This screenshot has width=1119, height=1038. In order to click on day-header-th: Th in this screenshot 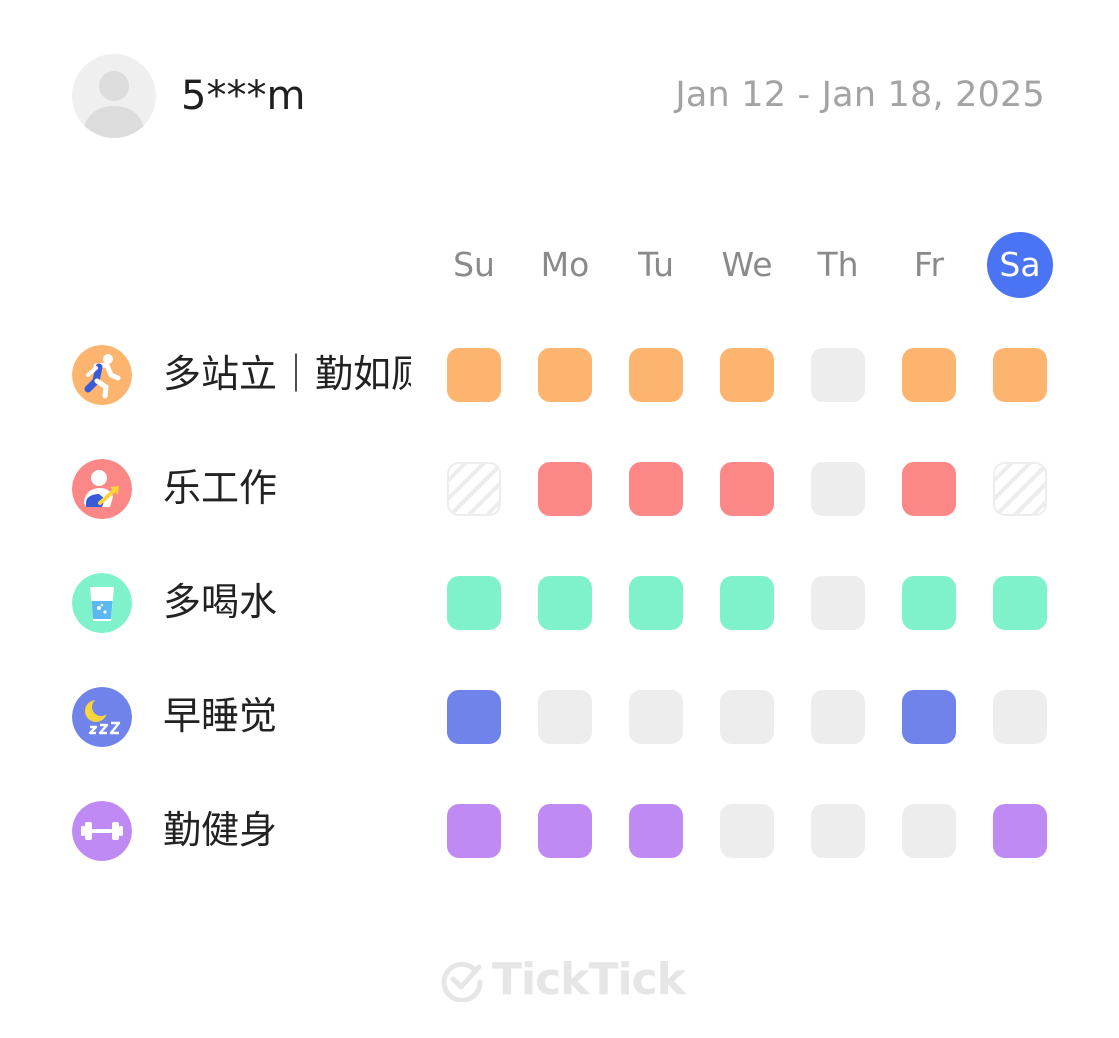, I will do `click(838, 264)`.